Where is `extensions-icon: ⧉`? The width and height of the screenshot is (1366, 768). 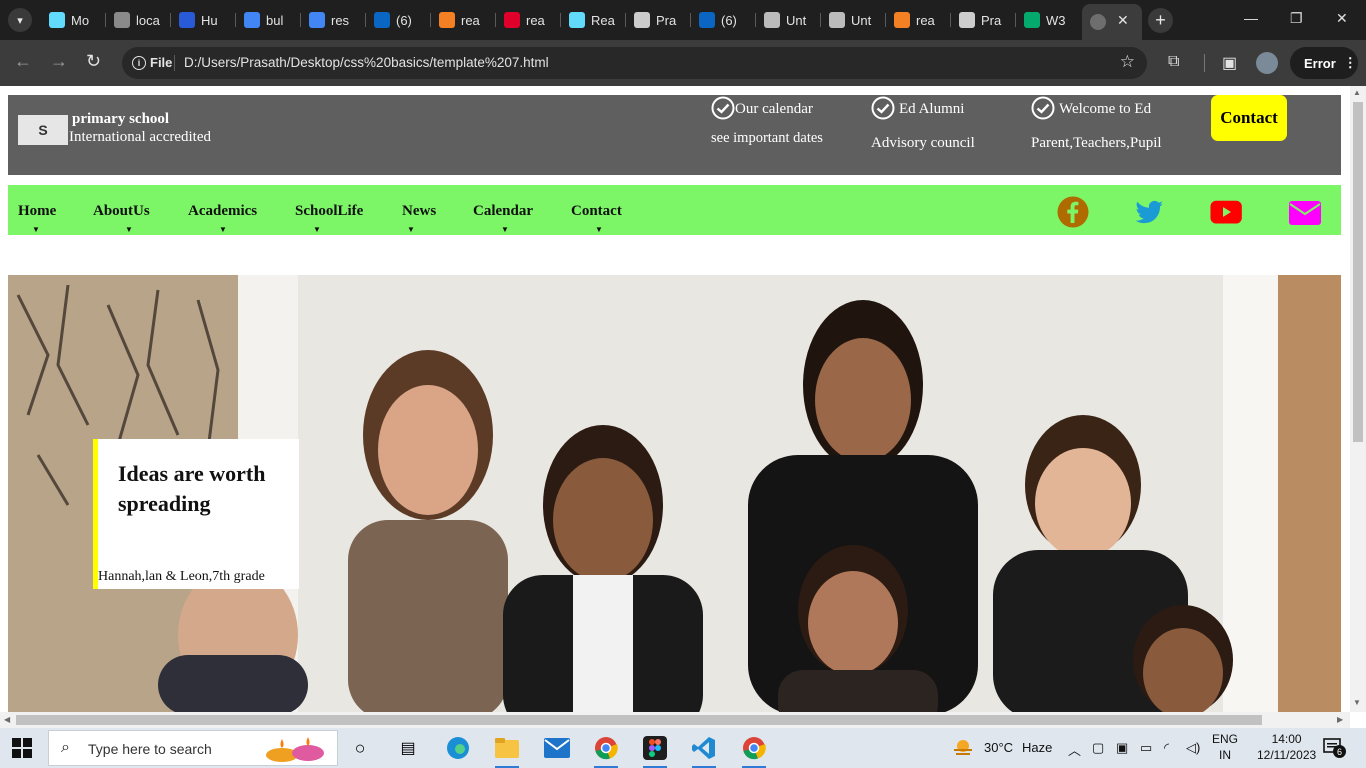
extensions-icon: ⧉ is located at coordinates (1173, 62).